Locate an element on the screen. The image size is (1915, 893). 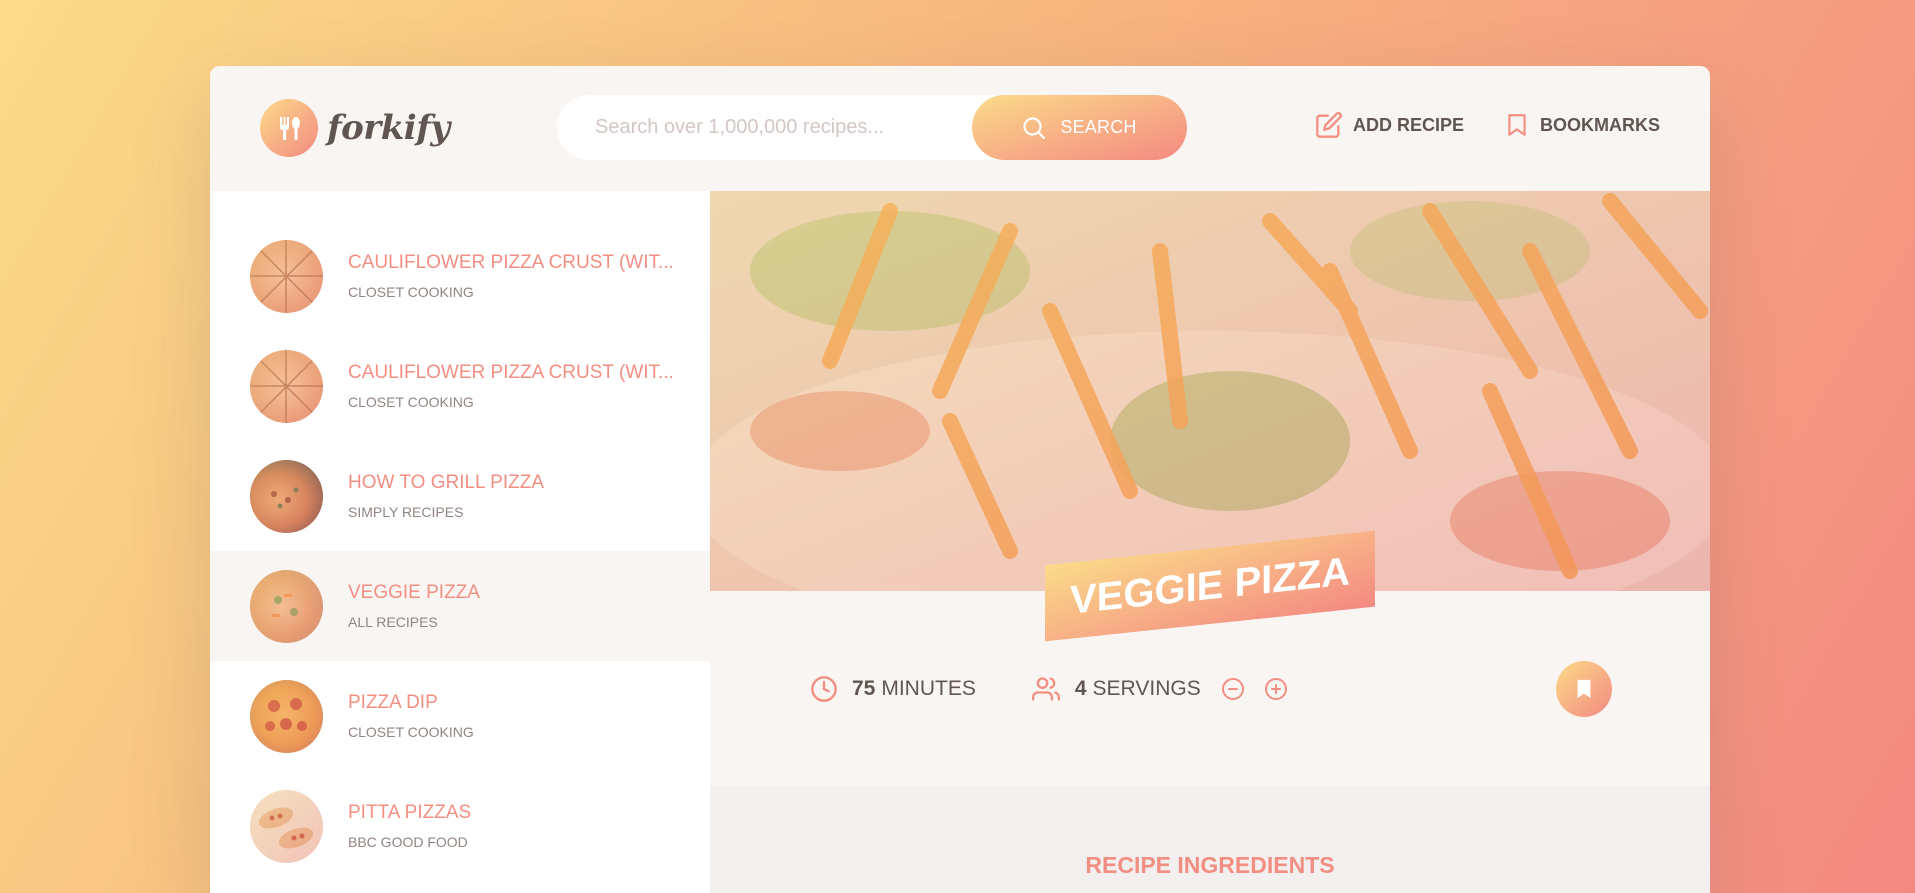
logo: forkify is located at coordinates (355, 128).